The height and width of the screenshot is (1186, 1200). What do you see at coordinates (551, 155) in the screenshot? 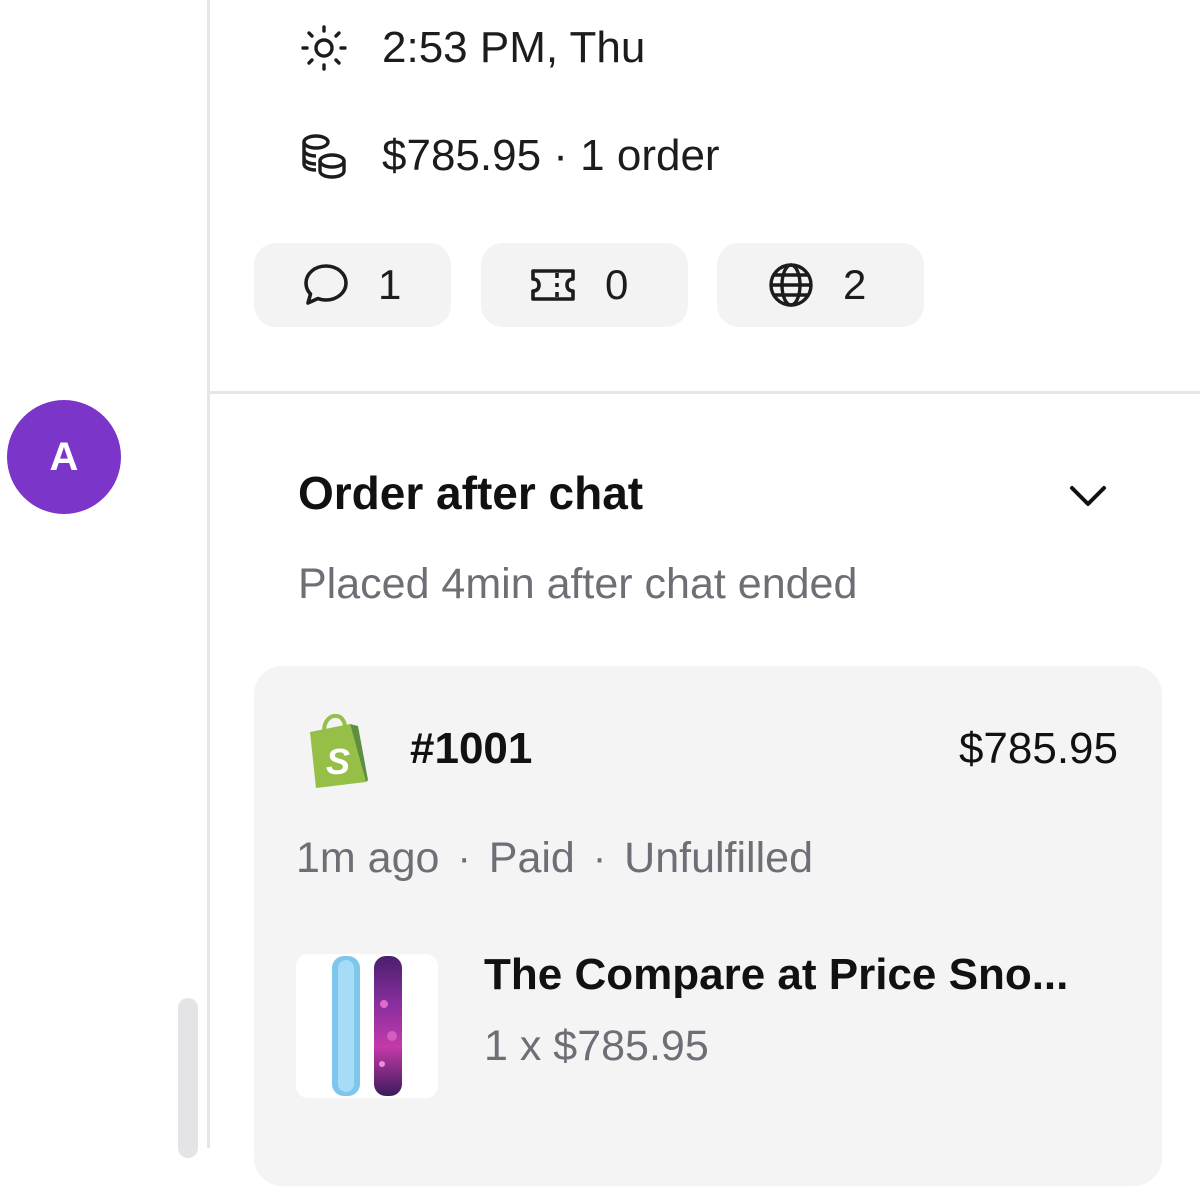
I see `spend-text: $785.95 · 1 order` at bounding box center [551, 155].